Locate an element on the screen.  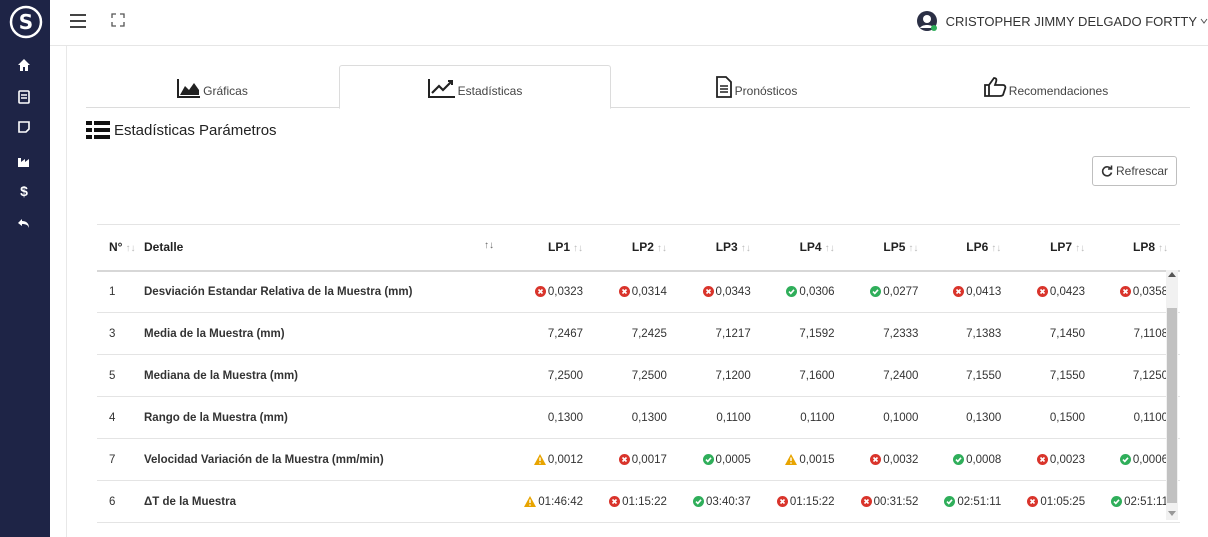
user-menu: CRISTOPHER JIMMY DELGADO FORTTY is located at coordinates (1062, 21).